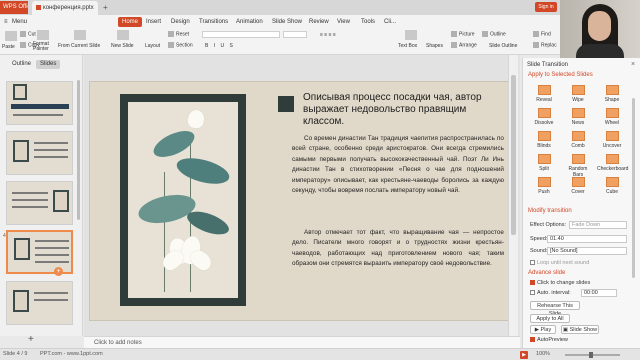 The height and width of the screenshot is (360, 640). Describe the element at coordinates (544, 186) in the screenshot. I see `effect-push: Push` at that location.